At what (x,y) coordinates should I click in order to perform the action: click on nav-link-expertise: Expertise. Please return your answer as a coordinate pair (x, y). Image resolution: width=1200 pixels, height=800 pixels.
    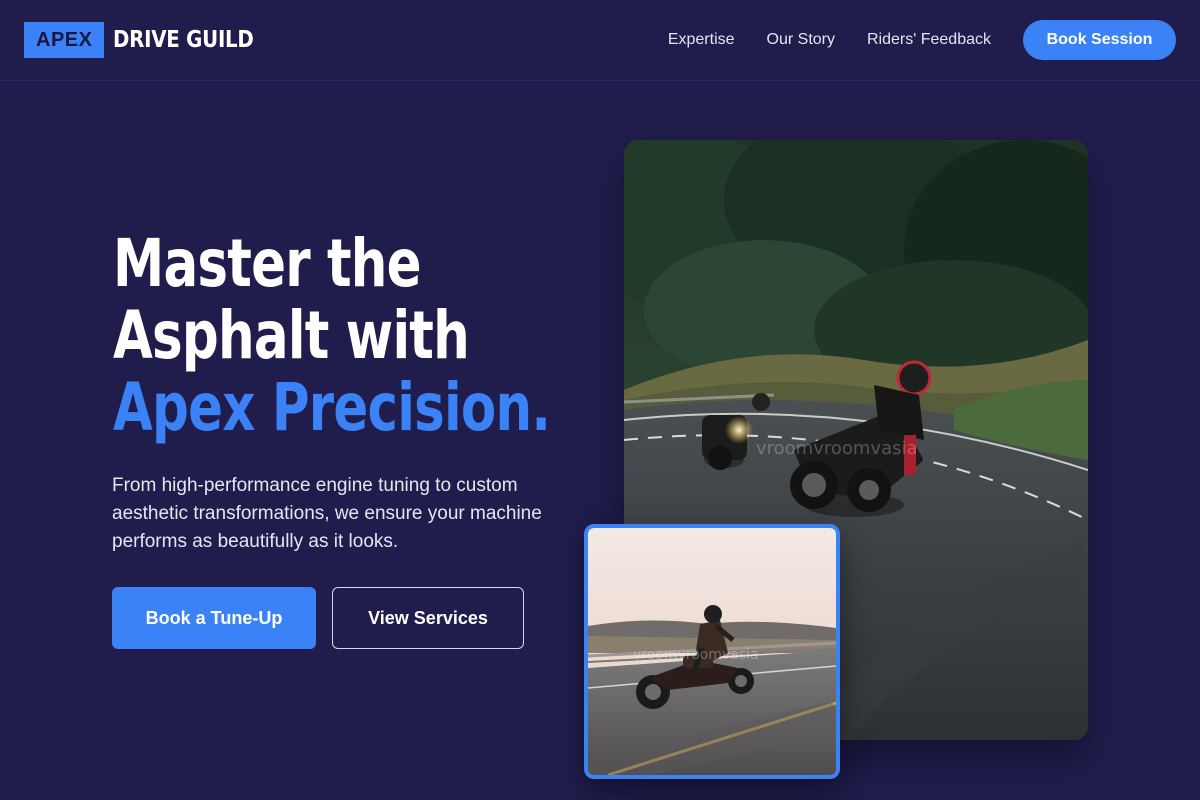
    Looking at the image, I should click on (701, 40).